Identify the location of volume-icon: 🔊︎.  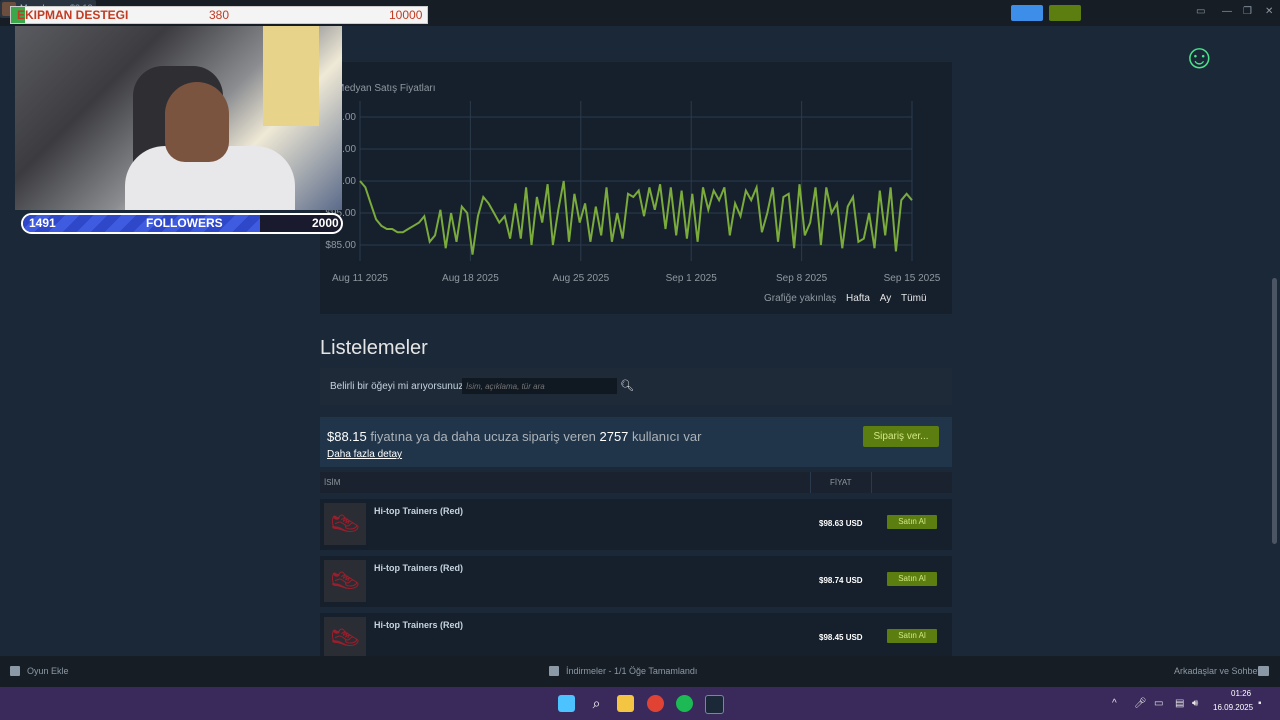
(1195, 703).